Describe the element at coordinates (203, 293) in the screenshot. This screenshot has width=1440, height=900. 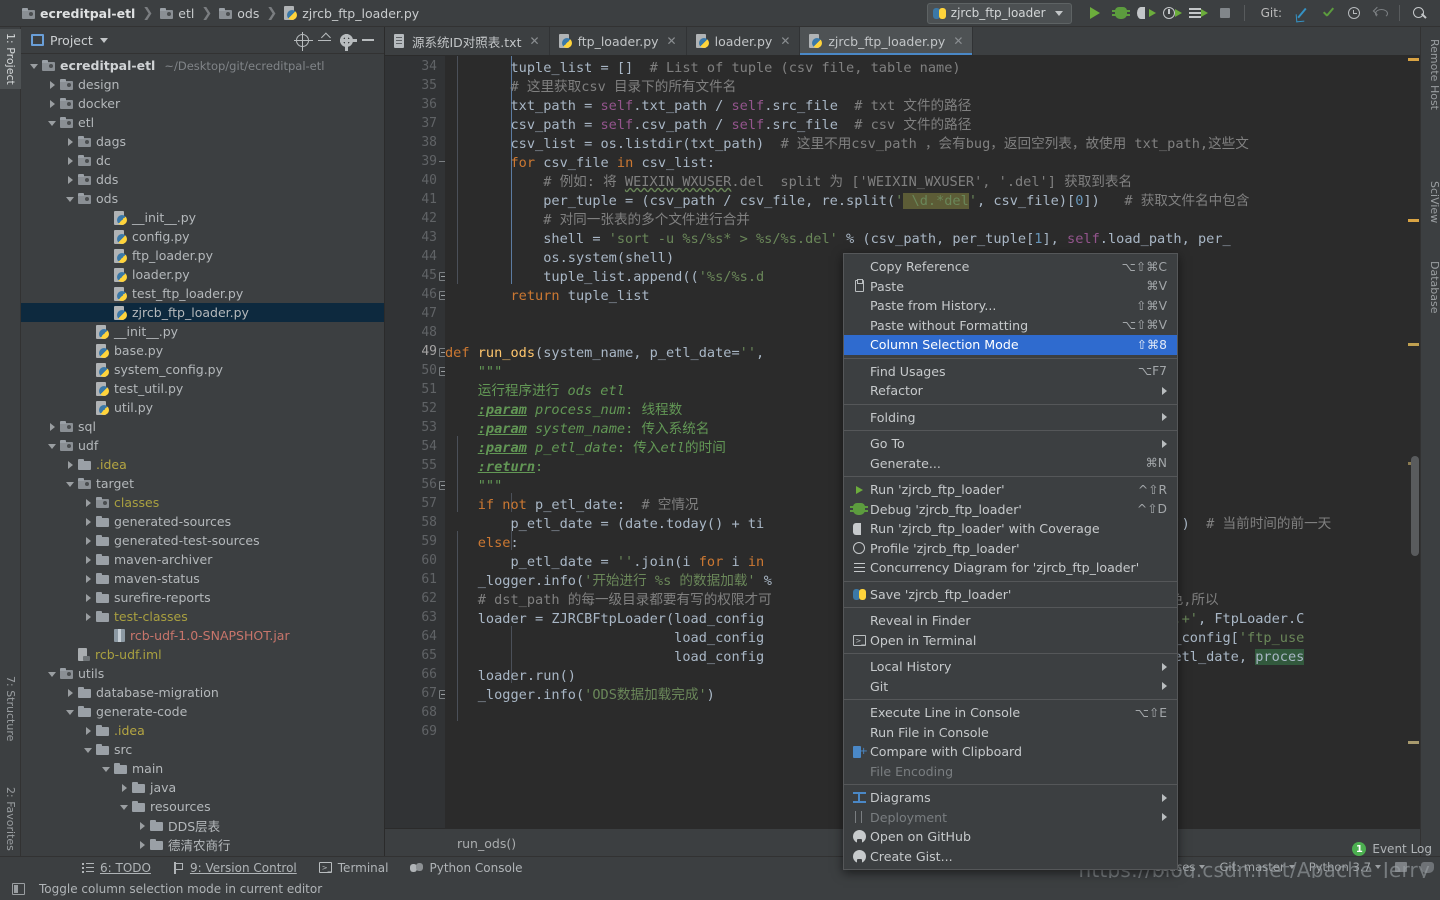
I see `tree-row: test_ftp_loader.py` at that location.